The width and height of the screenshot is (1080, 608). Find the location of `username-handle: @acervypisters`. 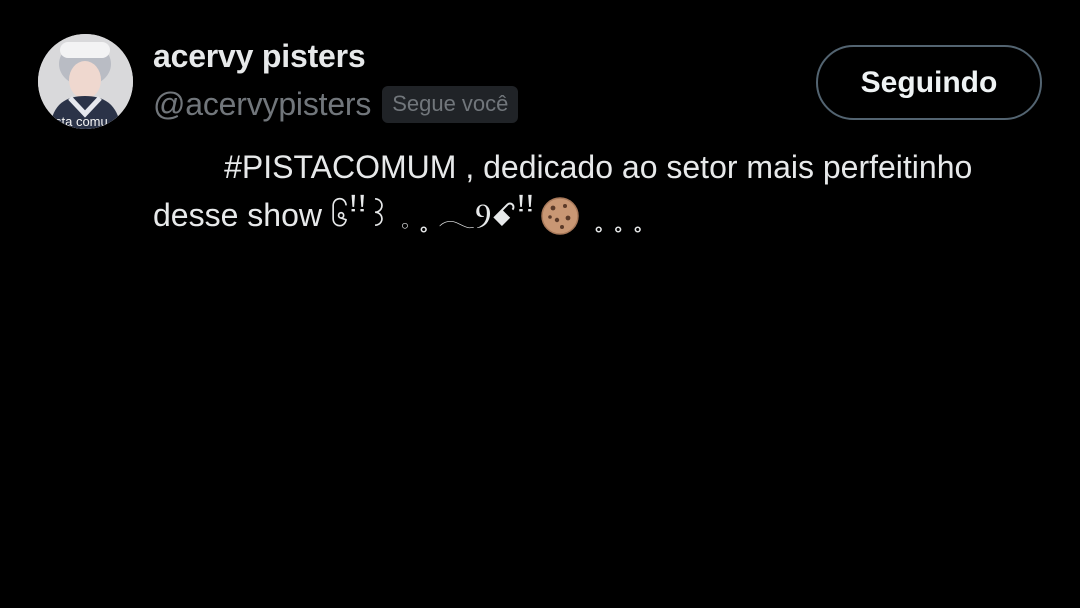

username-handle: @acervypisters is located at coordinates (262, 104).